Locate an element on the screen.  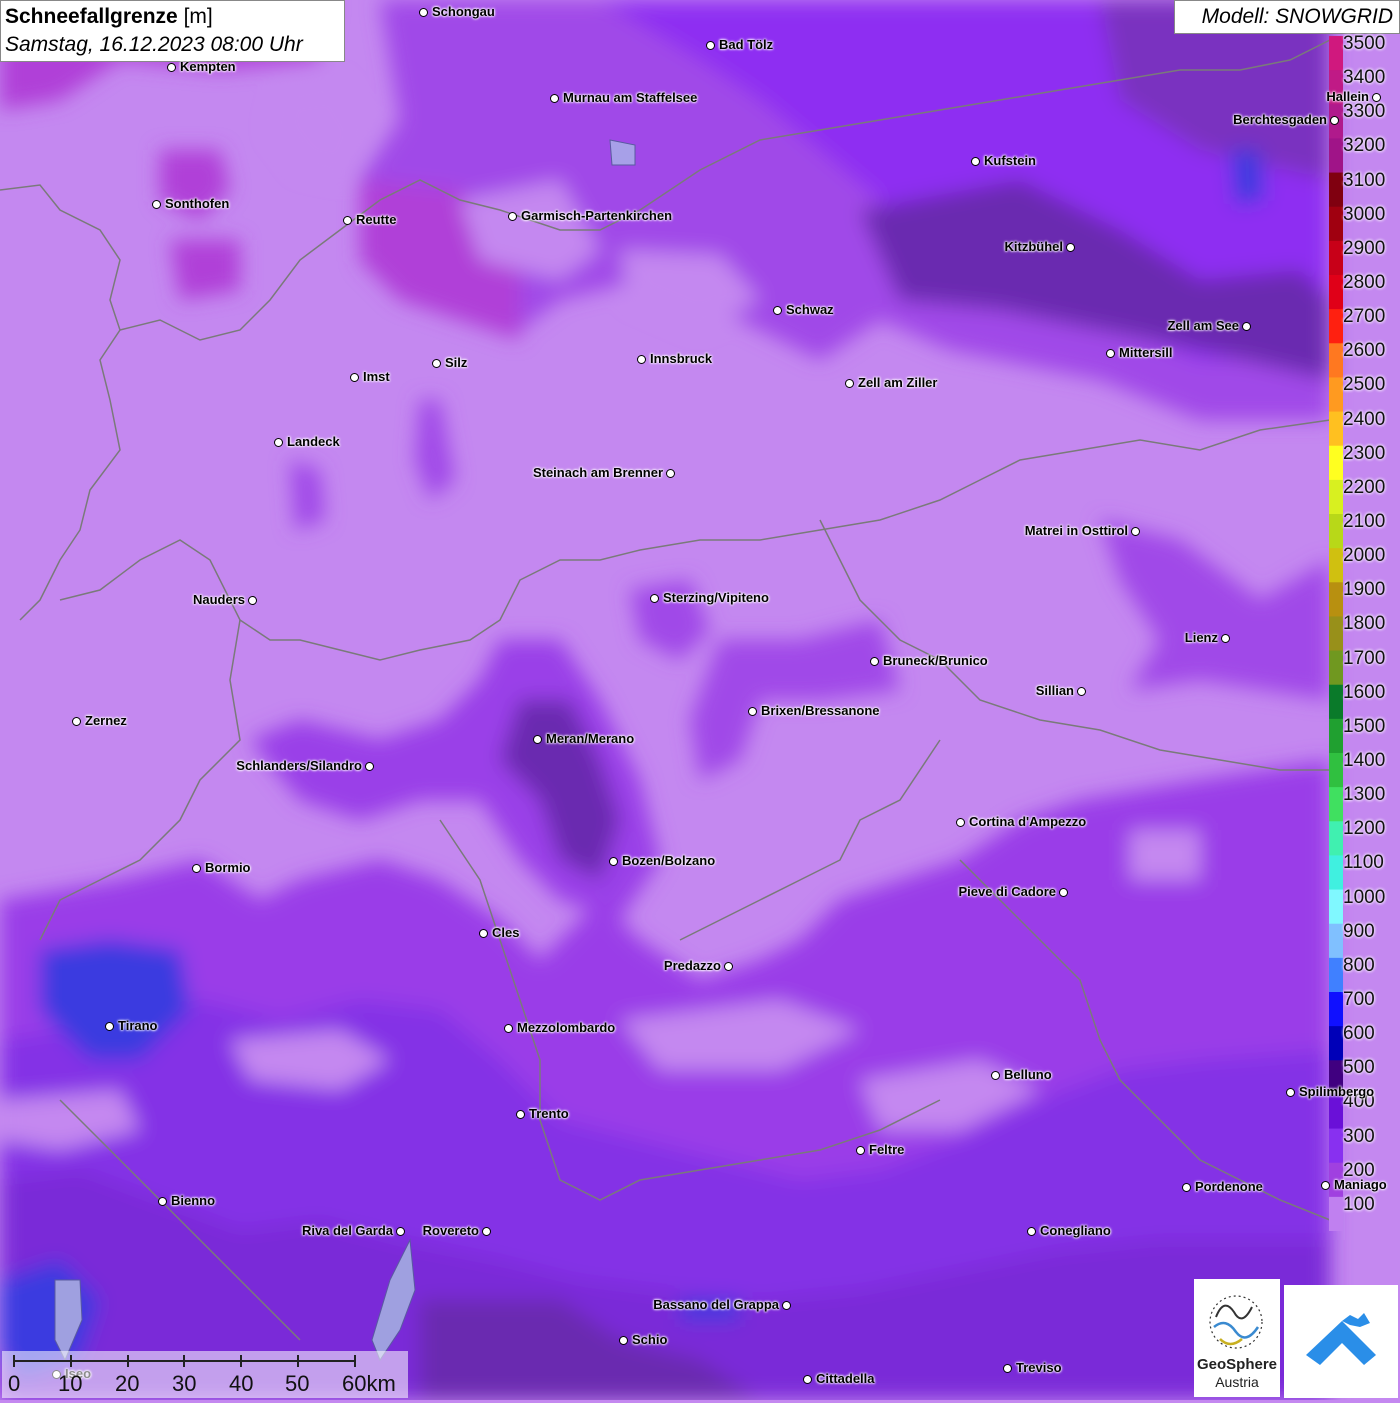
legend-label: 3500 is located at coordinates (1364, 43).